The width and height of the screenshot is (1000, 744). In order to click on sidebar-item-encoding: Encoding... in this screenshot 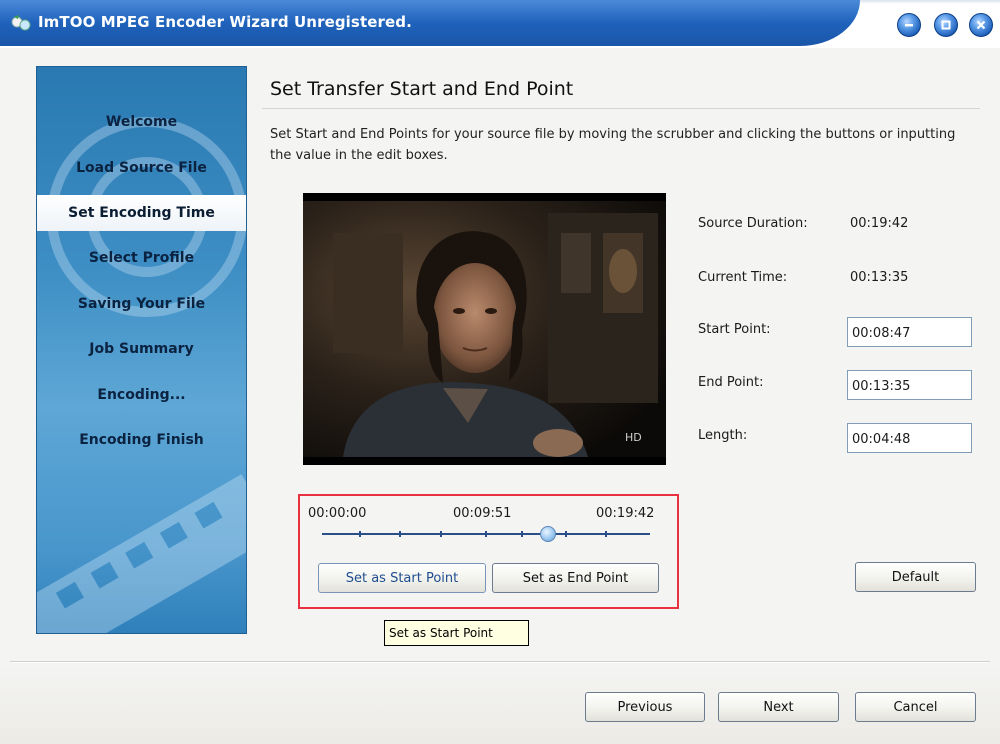, I will do `click(141, 395)`.